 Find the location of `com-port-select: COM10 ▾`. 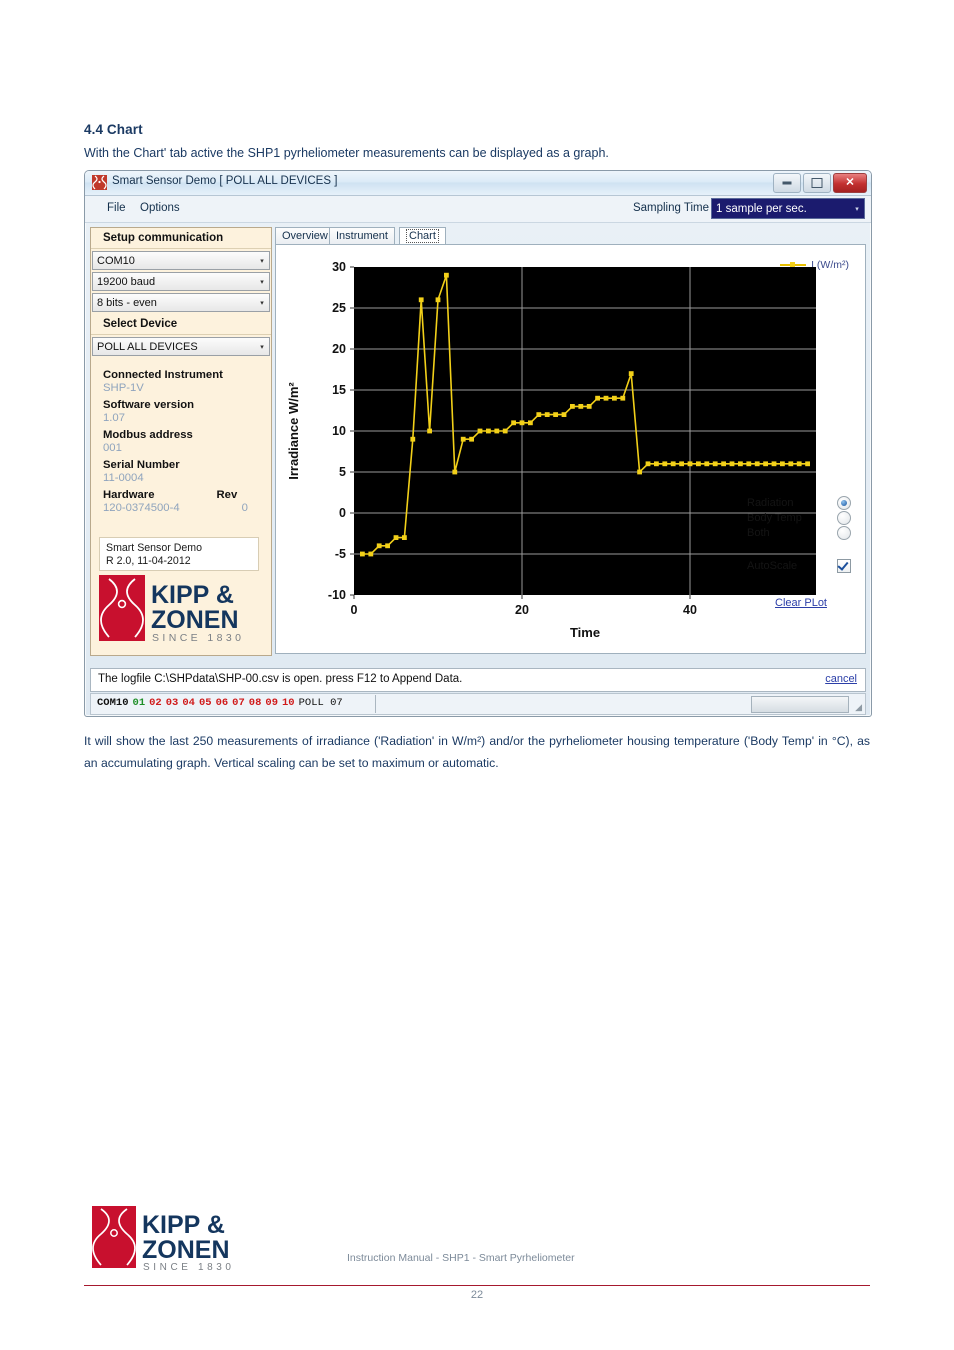

com-port-select: COM10 ▾ is located at coordinates (181, 260).